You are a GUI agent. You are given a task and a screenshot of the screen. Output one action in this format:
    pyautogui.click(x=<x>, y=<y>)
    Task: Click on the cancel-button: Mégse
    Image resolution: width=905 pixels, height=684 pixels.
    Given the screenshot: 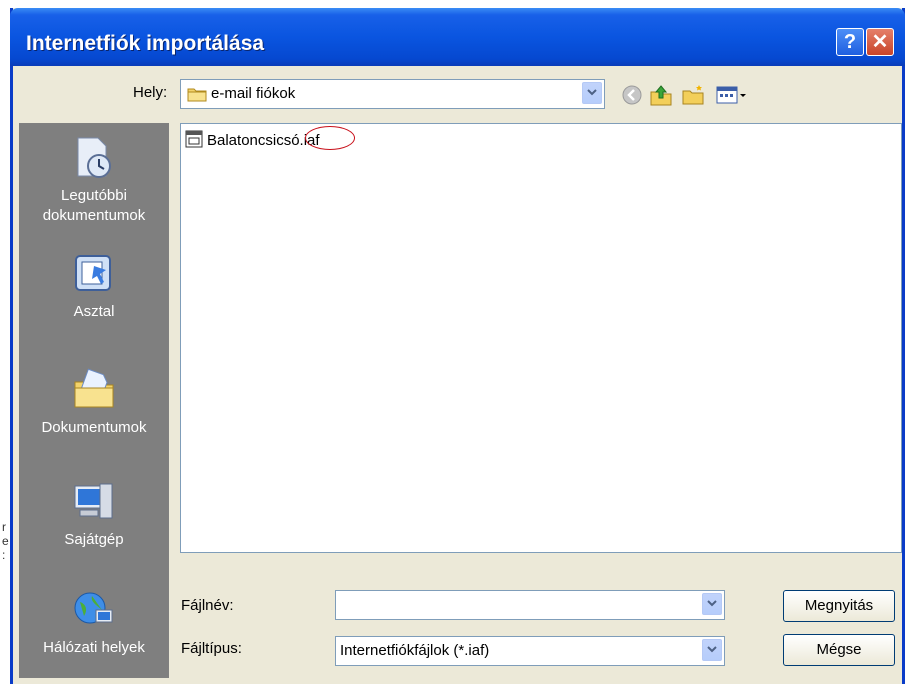 What is the action you would take?
    pyautogui.click(x=839, y=650)
    